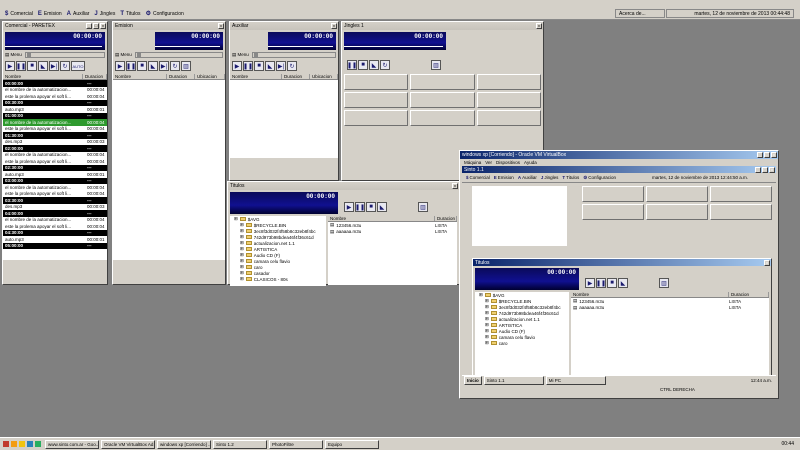 The width and height of the screenshot is (800, 450). I want to click on sinto-menu-item: ⚙Configuracion, so click(599, 178).